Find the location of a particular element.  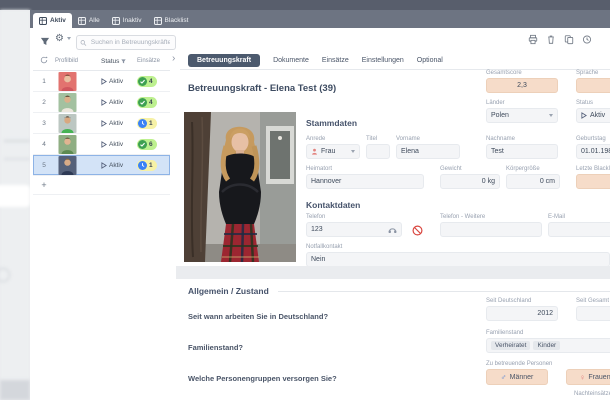

table-row: 4 Aktiv 6 is located at coordinates (101, 144).